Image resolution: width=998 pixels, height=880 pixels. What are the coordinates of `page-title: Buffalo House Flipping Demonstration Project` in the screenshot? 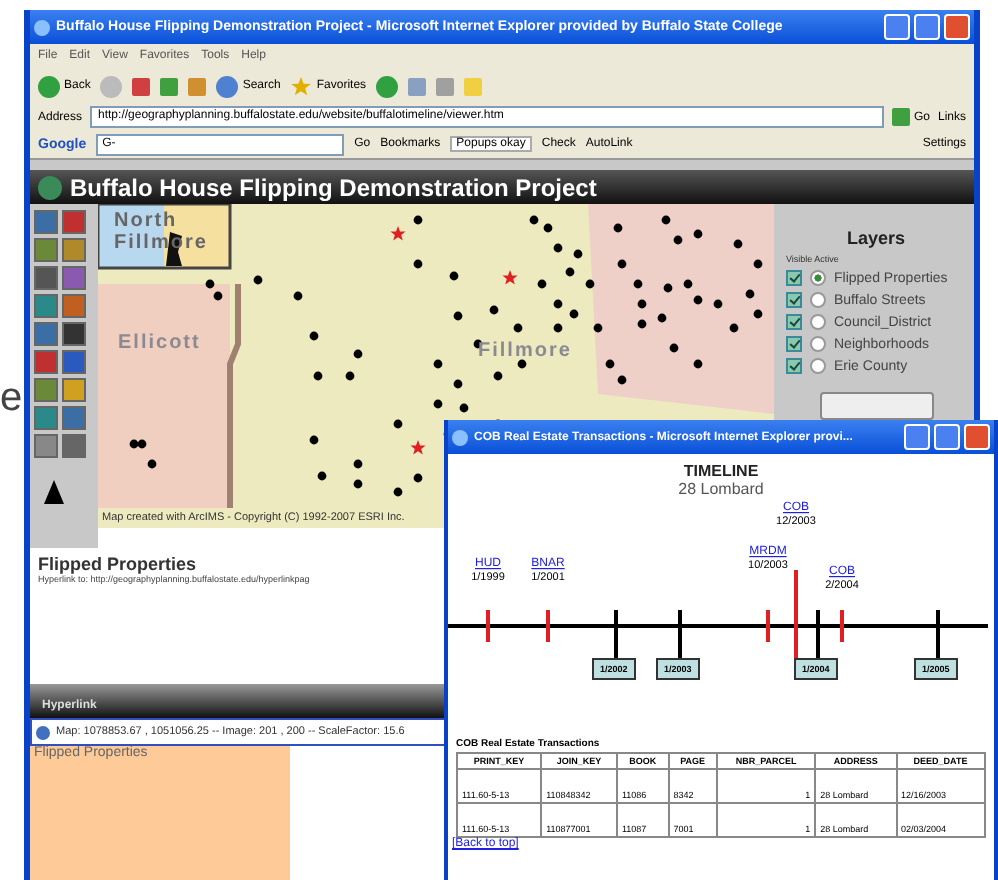 It's located at (333, 187).